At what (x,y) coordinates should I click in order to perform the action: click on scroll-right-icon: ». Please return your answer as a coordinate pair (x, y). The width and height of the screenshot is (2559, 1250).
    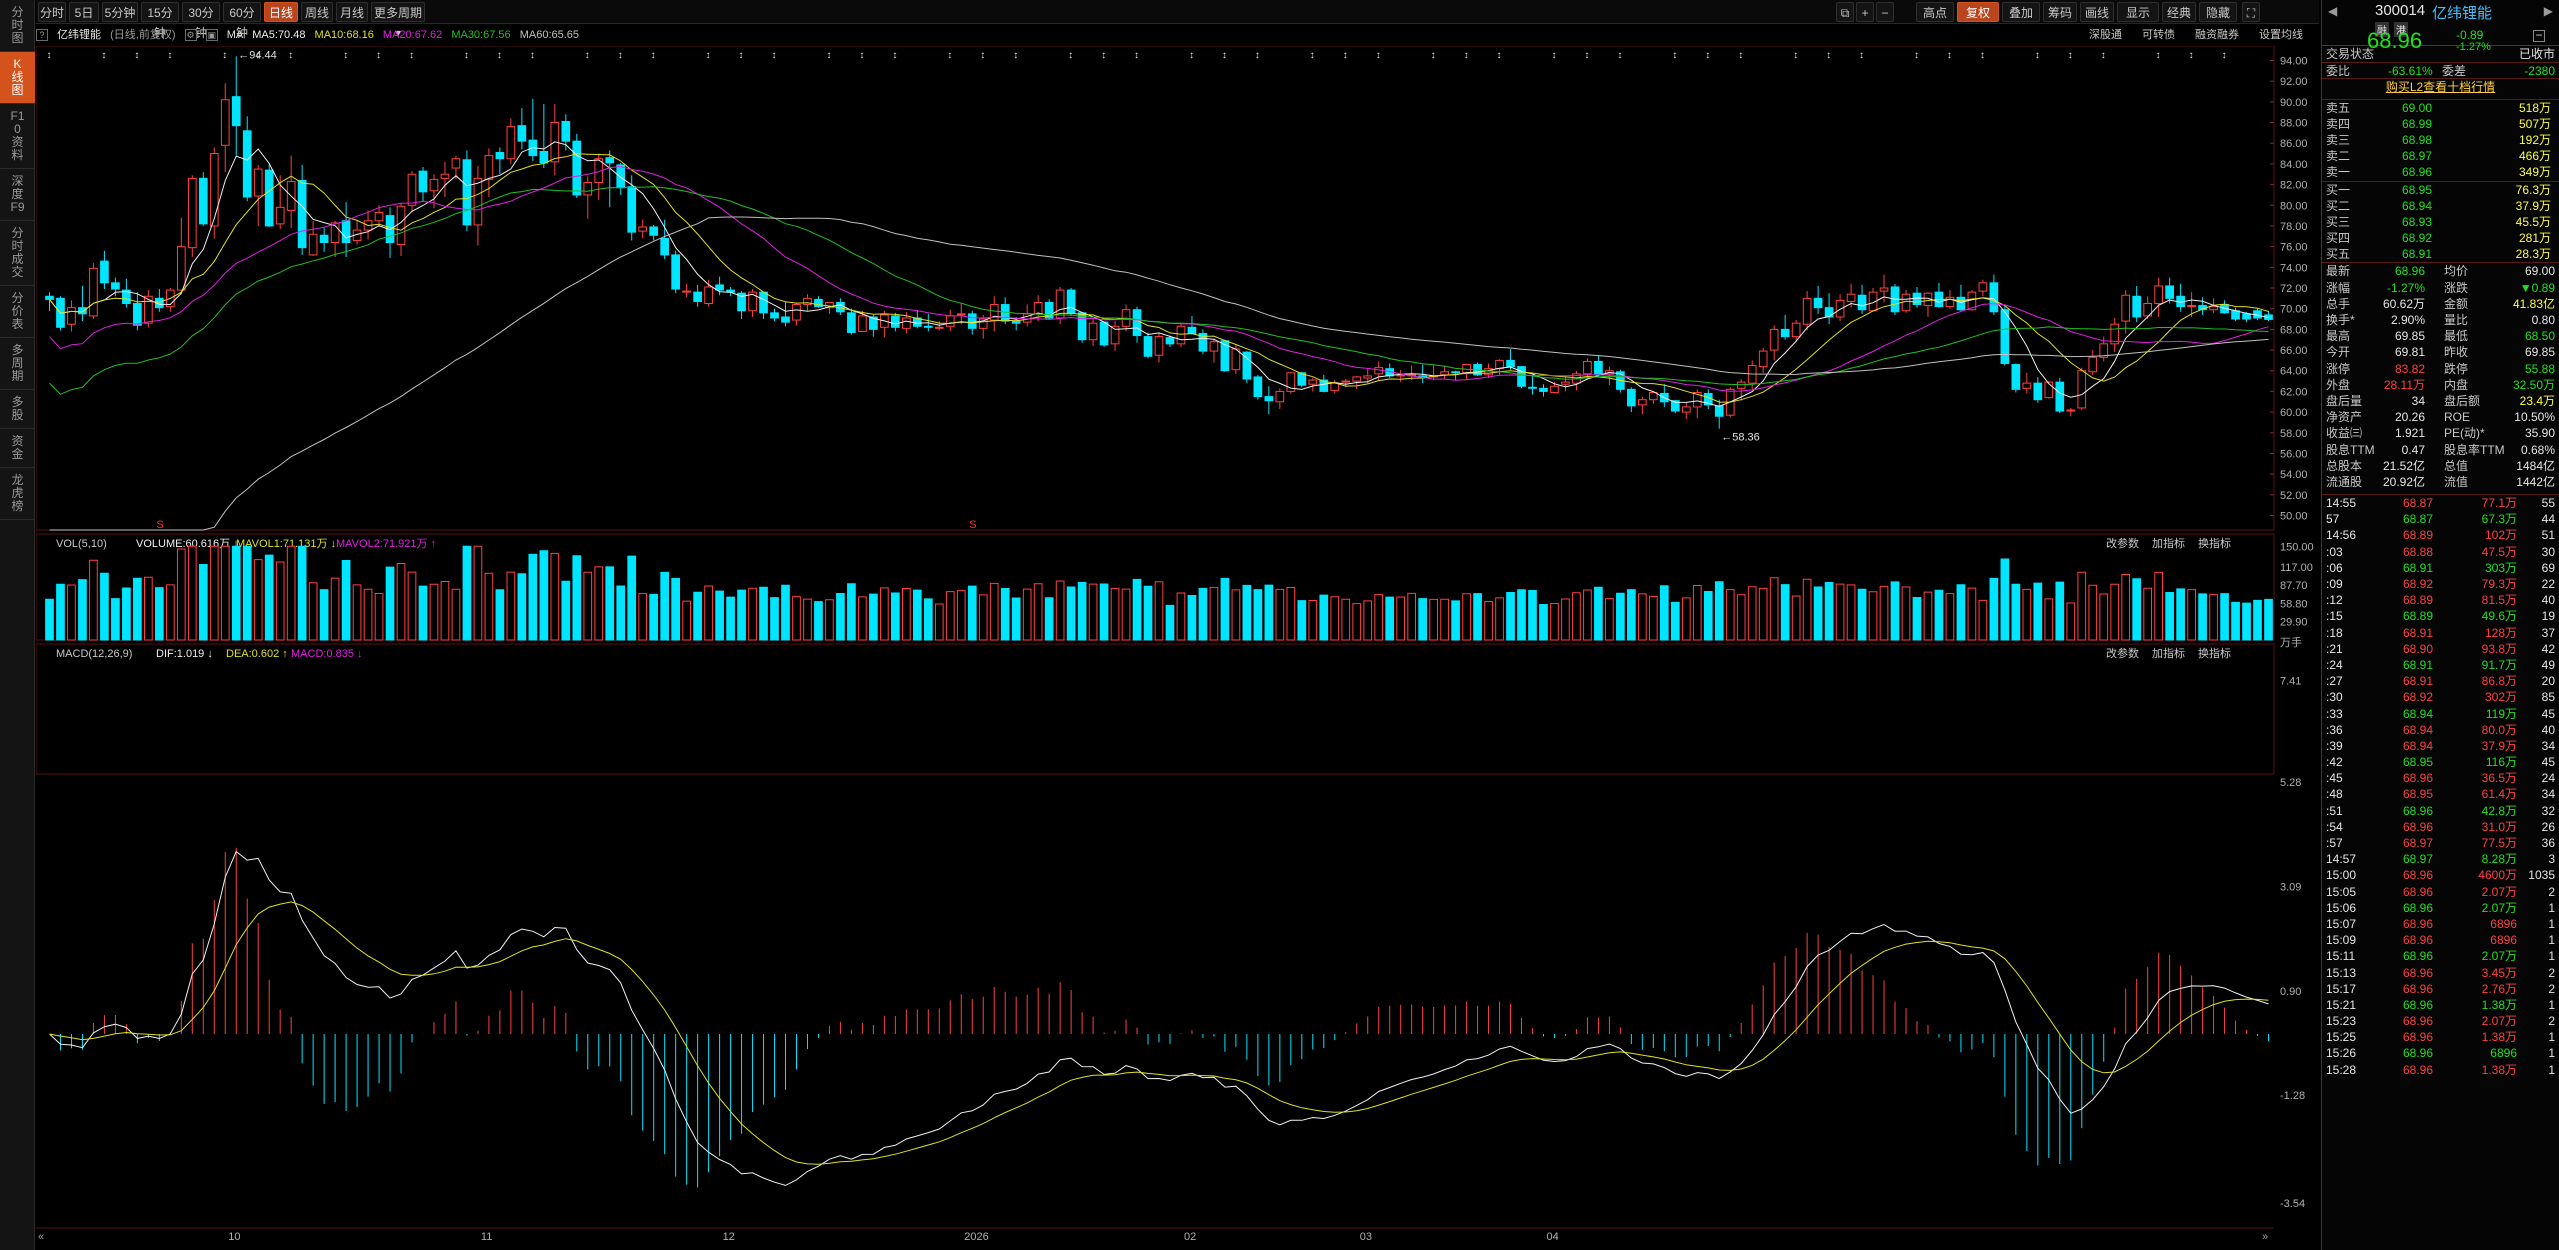
    Looking at the image, I should click on (2265, 1237).